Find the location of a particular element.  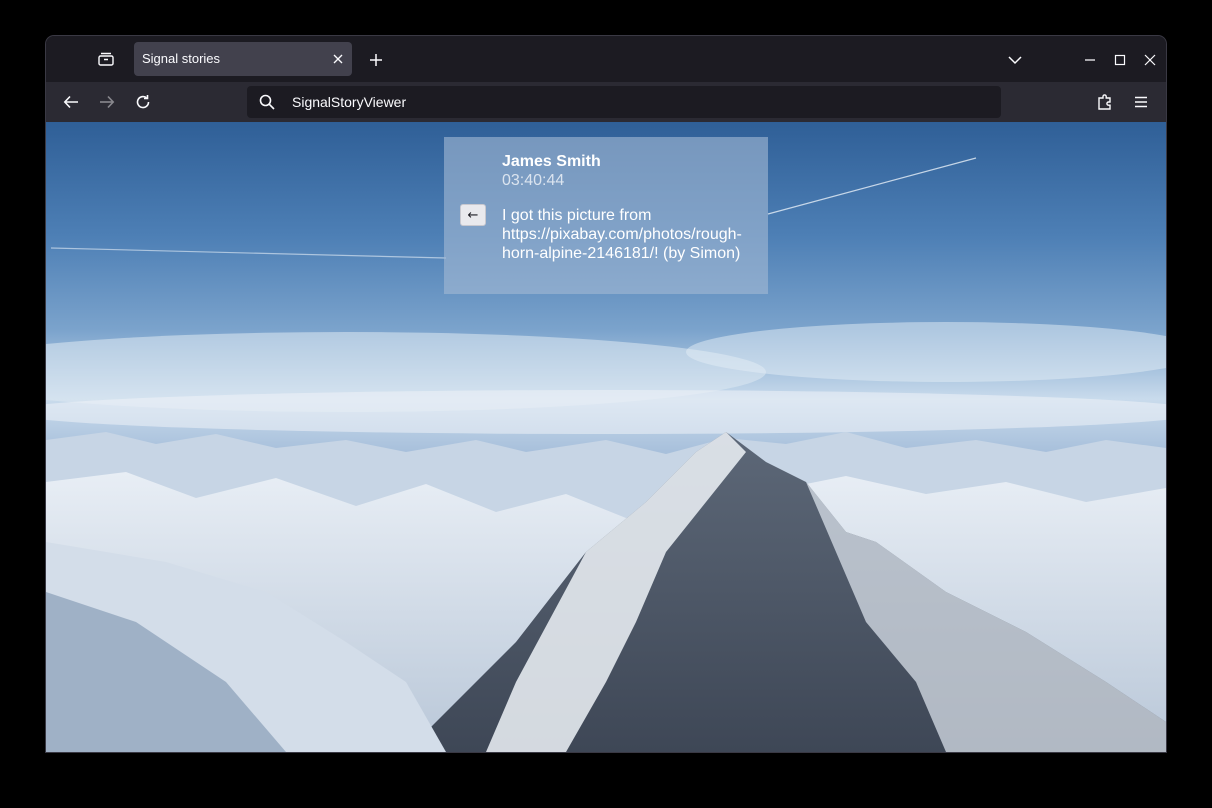

arrow-left-icon is located at coordinates (71, 102).